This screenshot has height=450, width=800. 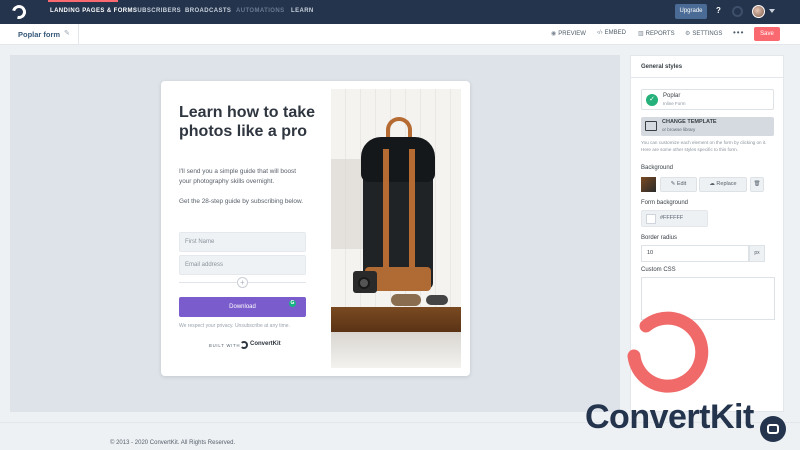 What do you see at coordinates (260, 11) in the screenshot?
I see `nav-automations: AUTOMATIONS` at bounding box center [260, 11].